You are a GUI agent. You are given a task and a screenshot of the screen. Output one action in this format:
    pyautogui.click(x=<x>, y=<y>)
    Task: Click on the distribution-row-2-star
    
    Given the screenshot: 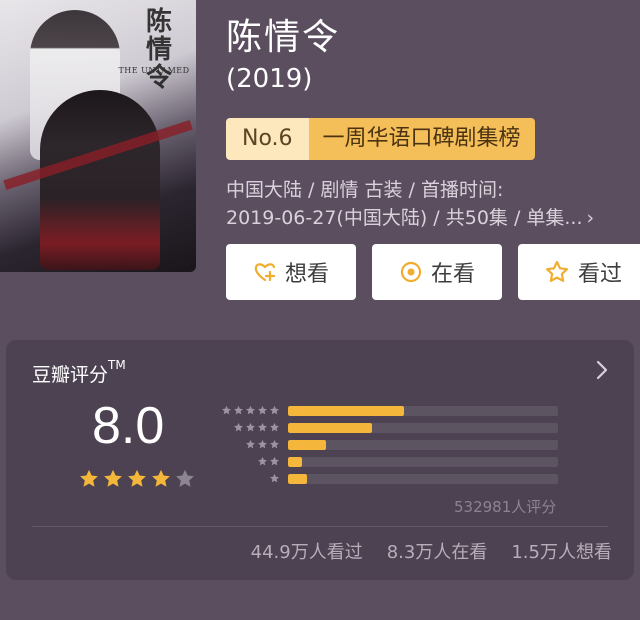 What is the action you would take?
    pyautogui.click(x=396, y=461)
    